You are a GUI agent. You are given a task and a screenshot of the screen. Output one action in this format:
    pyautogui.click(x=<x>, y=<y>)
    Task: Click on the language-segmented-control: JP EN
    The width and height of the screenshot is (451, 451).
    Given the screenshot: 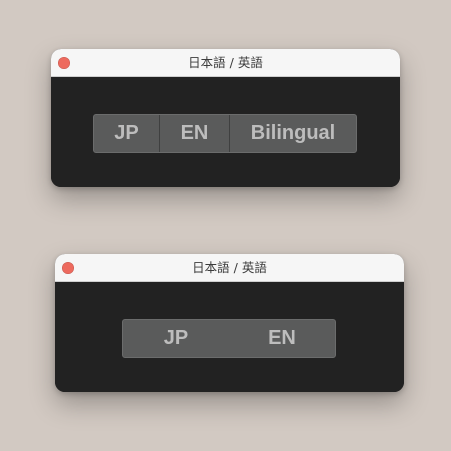 What is the action you would take?
    pyautogui.click(x=229, y=338)
    